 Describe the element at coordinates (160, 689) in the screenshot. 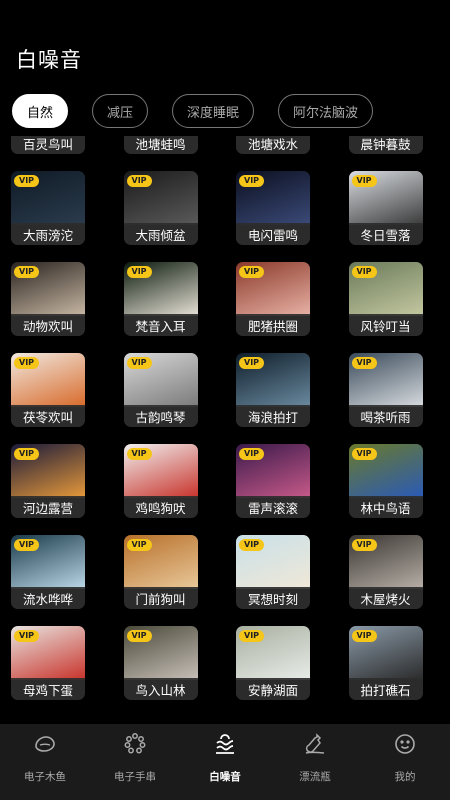

I see `sound-label: 鸟入山林` at that location.